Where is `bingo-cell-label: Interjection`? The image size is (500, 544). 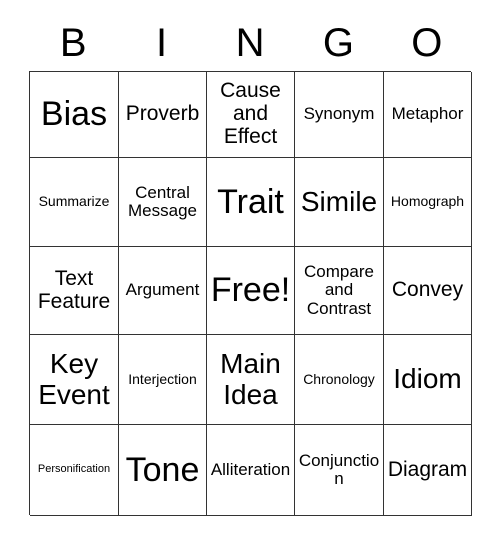
bingo-cell-label: Interjection is located at coordinates (162, 378).